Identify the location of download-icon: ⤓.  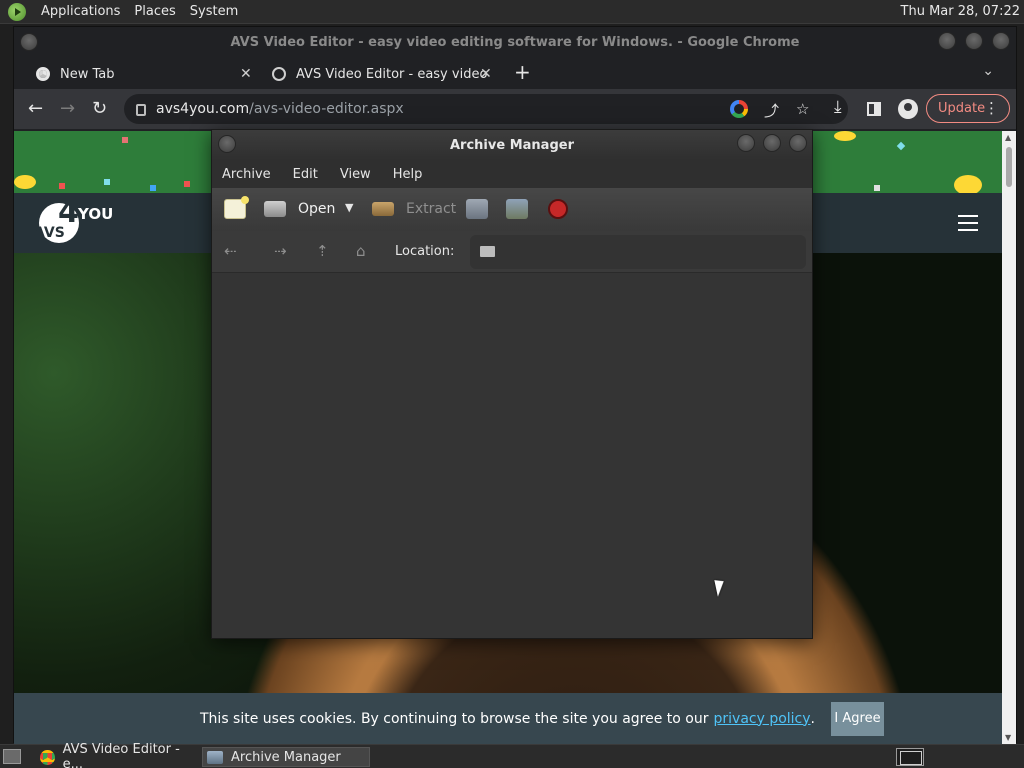
(838, 107).